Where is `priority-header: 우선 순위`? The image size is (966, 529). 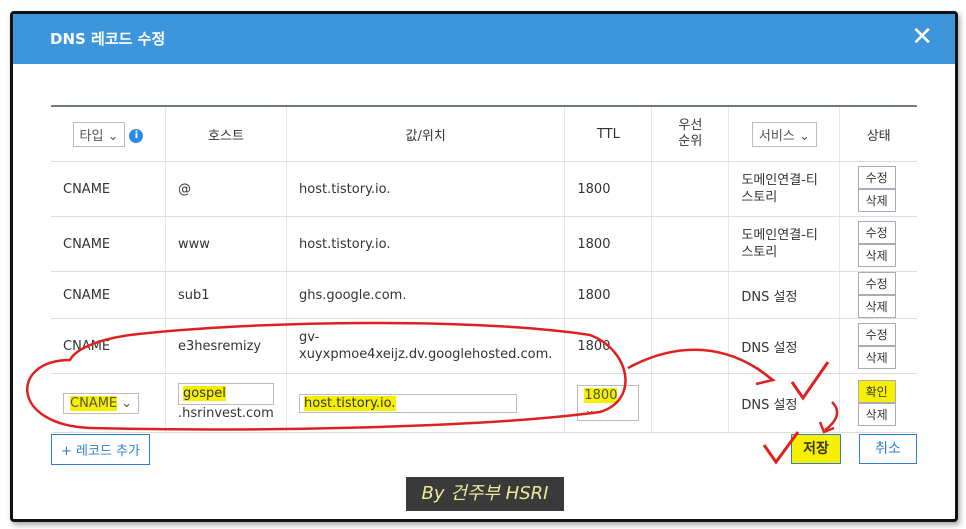
priority-header: 우선 순위 is located at coordinates (690, 134).